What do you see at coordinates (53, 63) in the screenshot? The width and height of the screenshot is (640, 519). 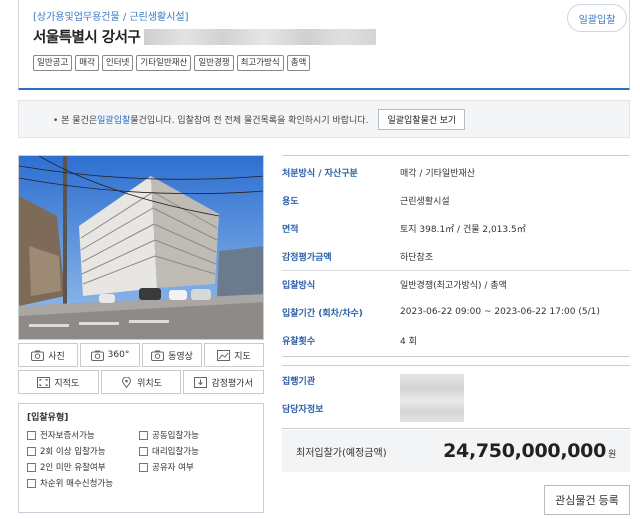 I see `tag: 일반공고` at bounding box center [53, 63].